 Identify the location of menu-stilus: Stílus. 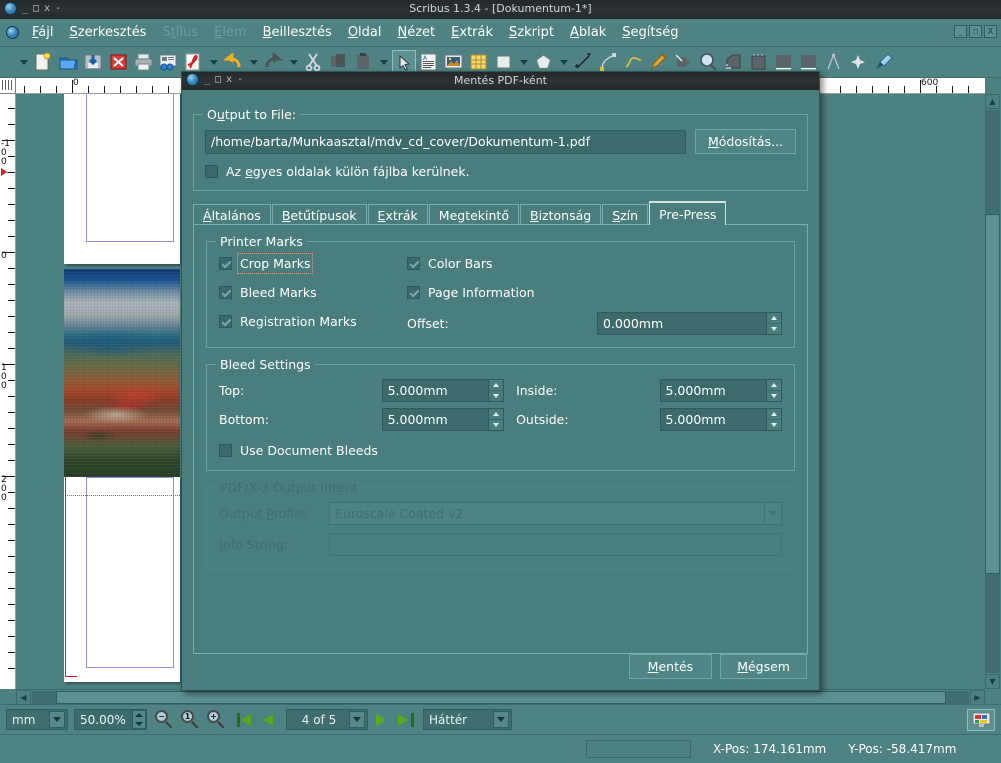
(180, 32).